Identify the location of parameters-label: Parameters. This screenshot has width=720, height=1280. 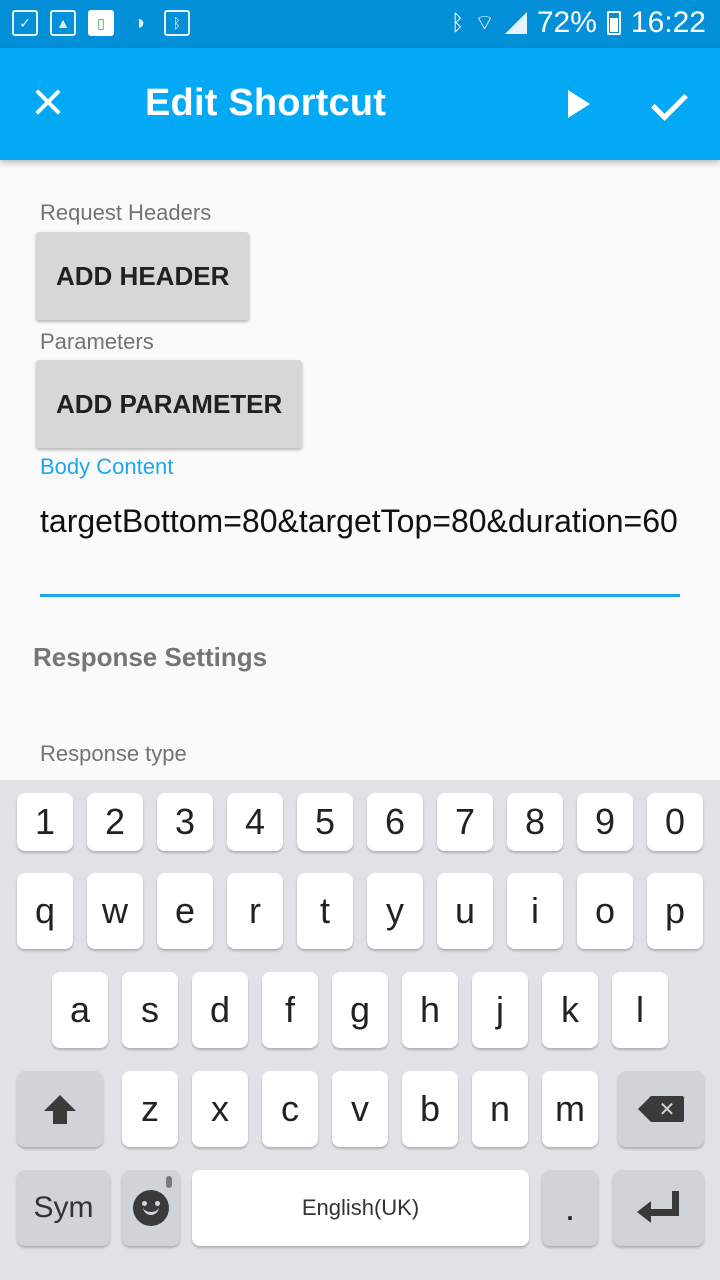
(97, 341).